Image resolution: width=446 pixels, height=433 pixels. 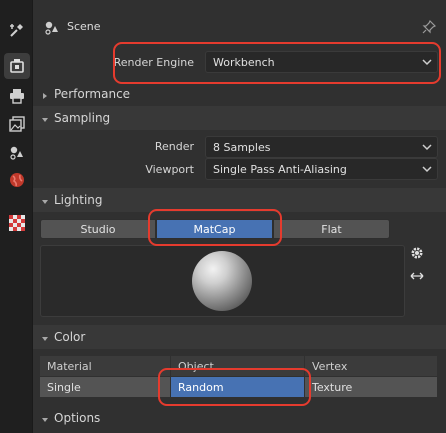 What do you see at coordinates (98, 229) in the screenshot?
I see `lighting-studio-button: Studio` at bounding box center [98, 229].